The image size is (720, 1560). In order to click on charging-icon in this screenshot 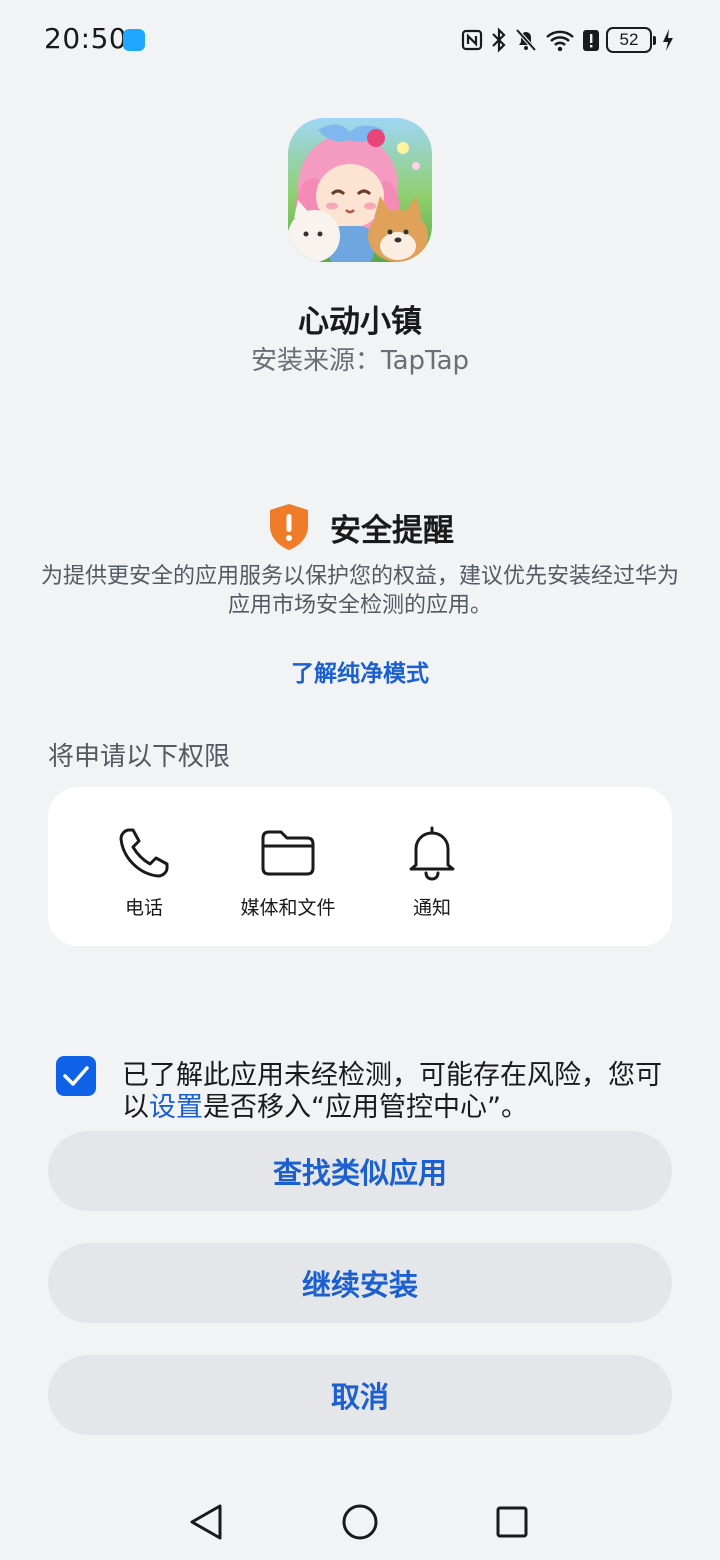, I will do `click(668, 40)`.